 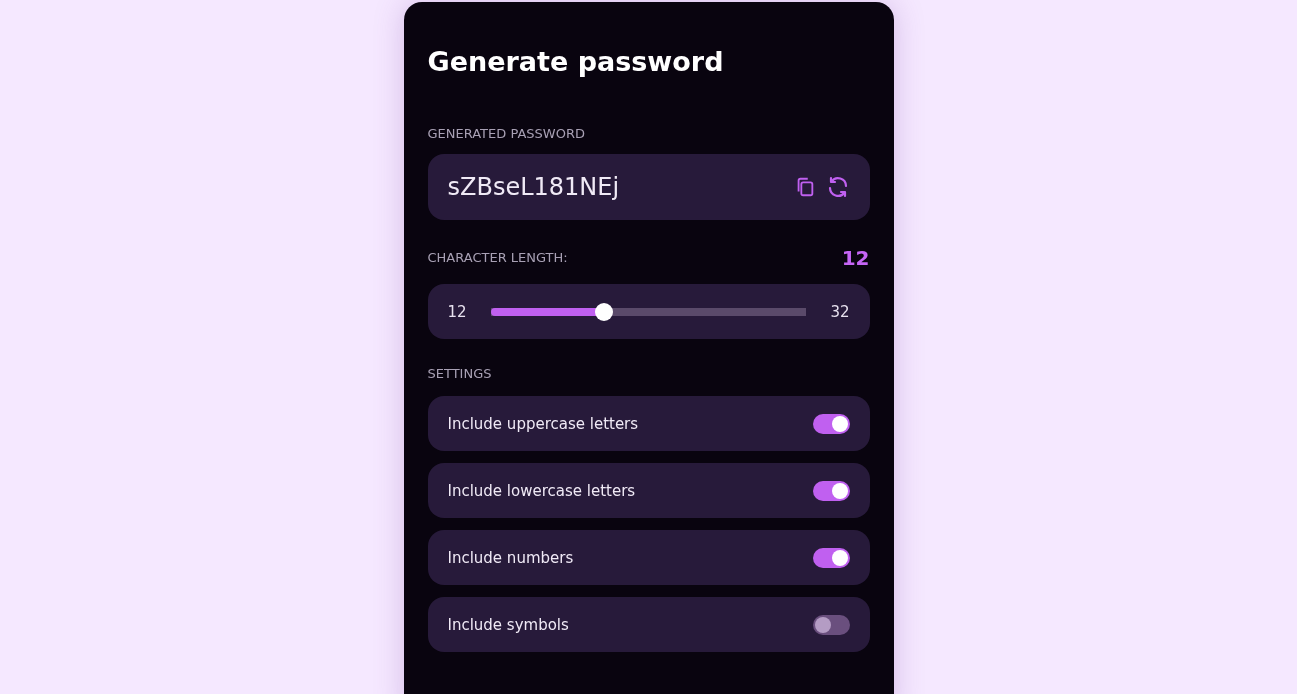 I want to click on slider-max-label: 32, so click(x=840, y=311).